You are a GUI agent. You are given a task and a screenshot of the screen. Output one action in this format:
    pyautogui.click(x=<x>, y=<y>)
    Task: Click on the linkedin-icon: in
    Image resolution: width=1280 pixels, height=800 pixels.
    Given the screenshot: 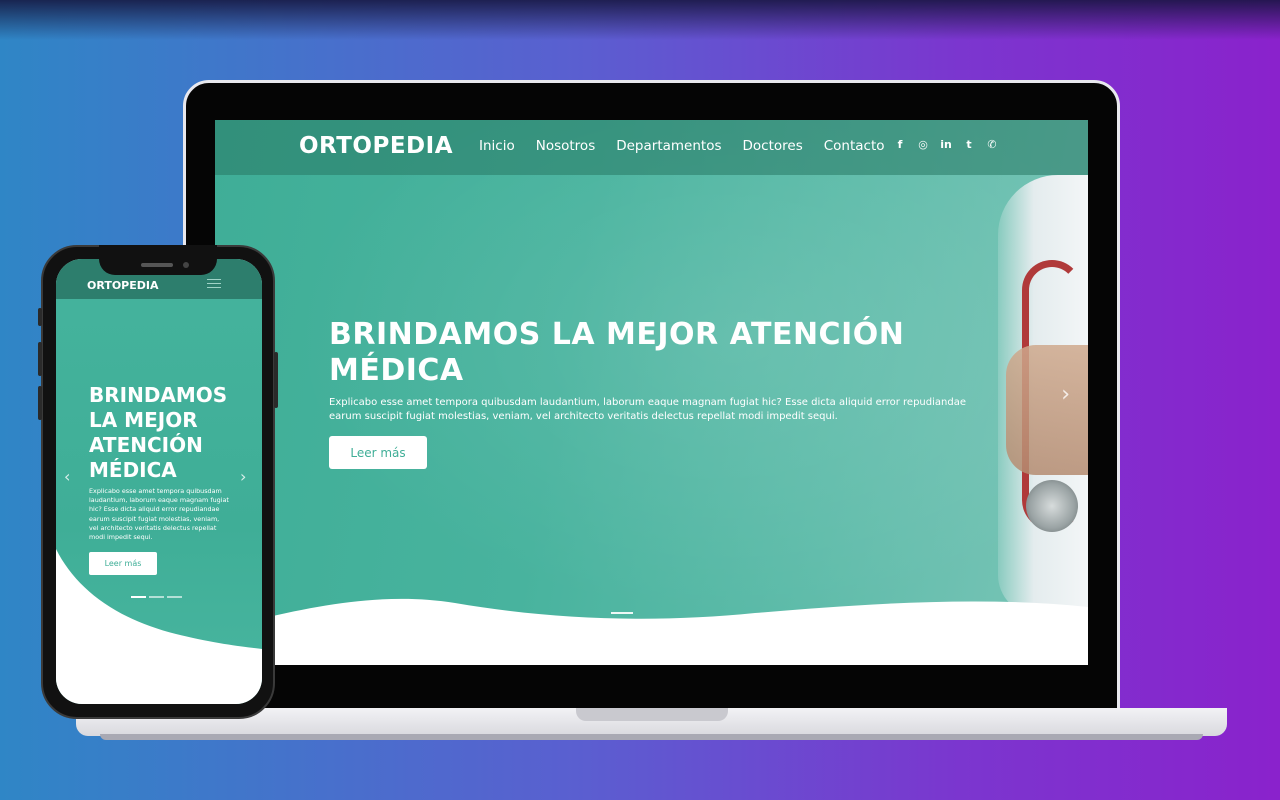 What is the action you would take?
    pyautogui.click(x=946, y=144)
    